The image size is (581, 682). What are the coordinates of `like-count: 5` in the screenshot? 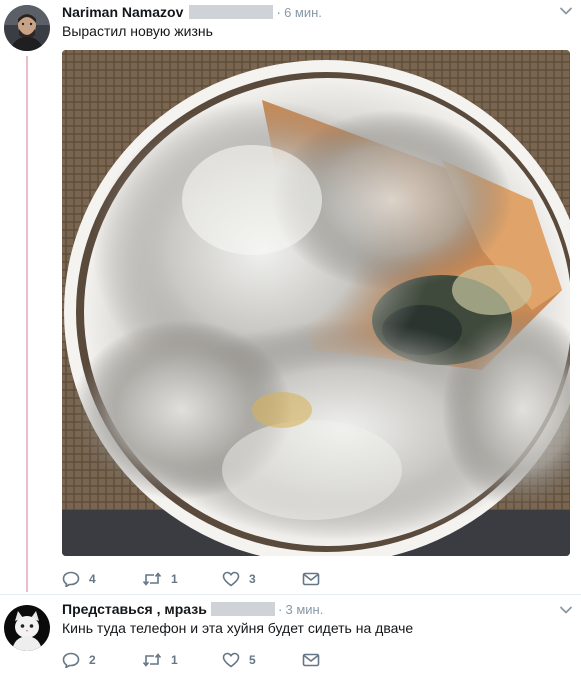 It's located at (252, 660).